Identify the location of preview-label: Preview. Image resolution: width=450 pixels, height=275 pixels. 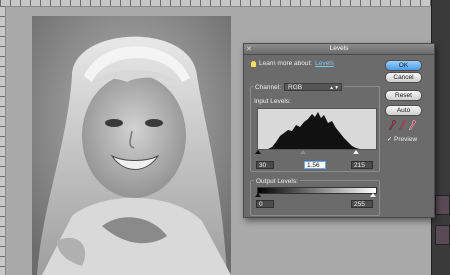
(406, 139).